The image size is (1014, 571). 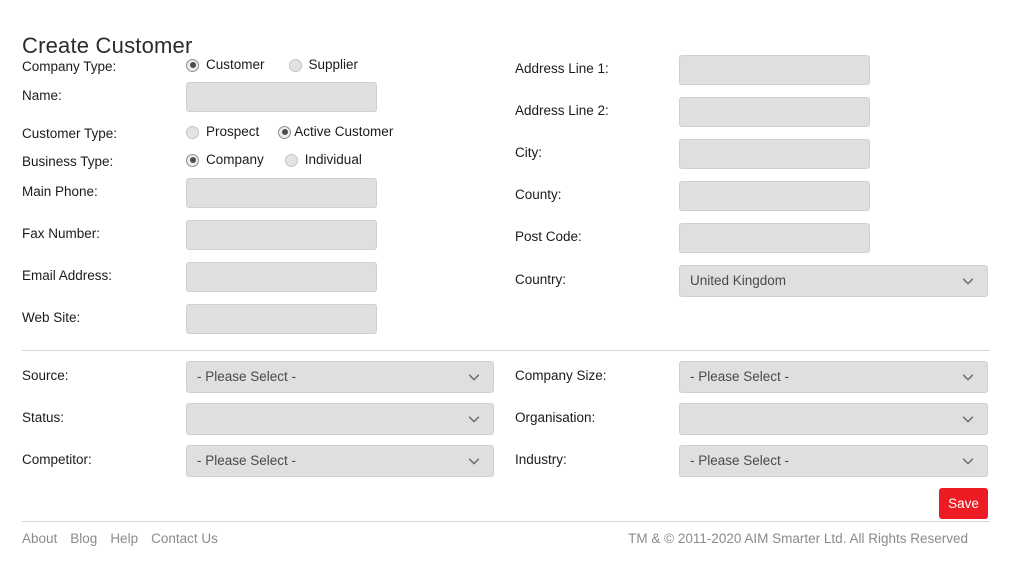 What do you see at coordinates (774, 196) in the screenshot?
I see `county-input` at bounding box center [774, 196].